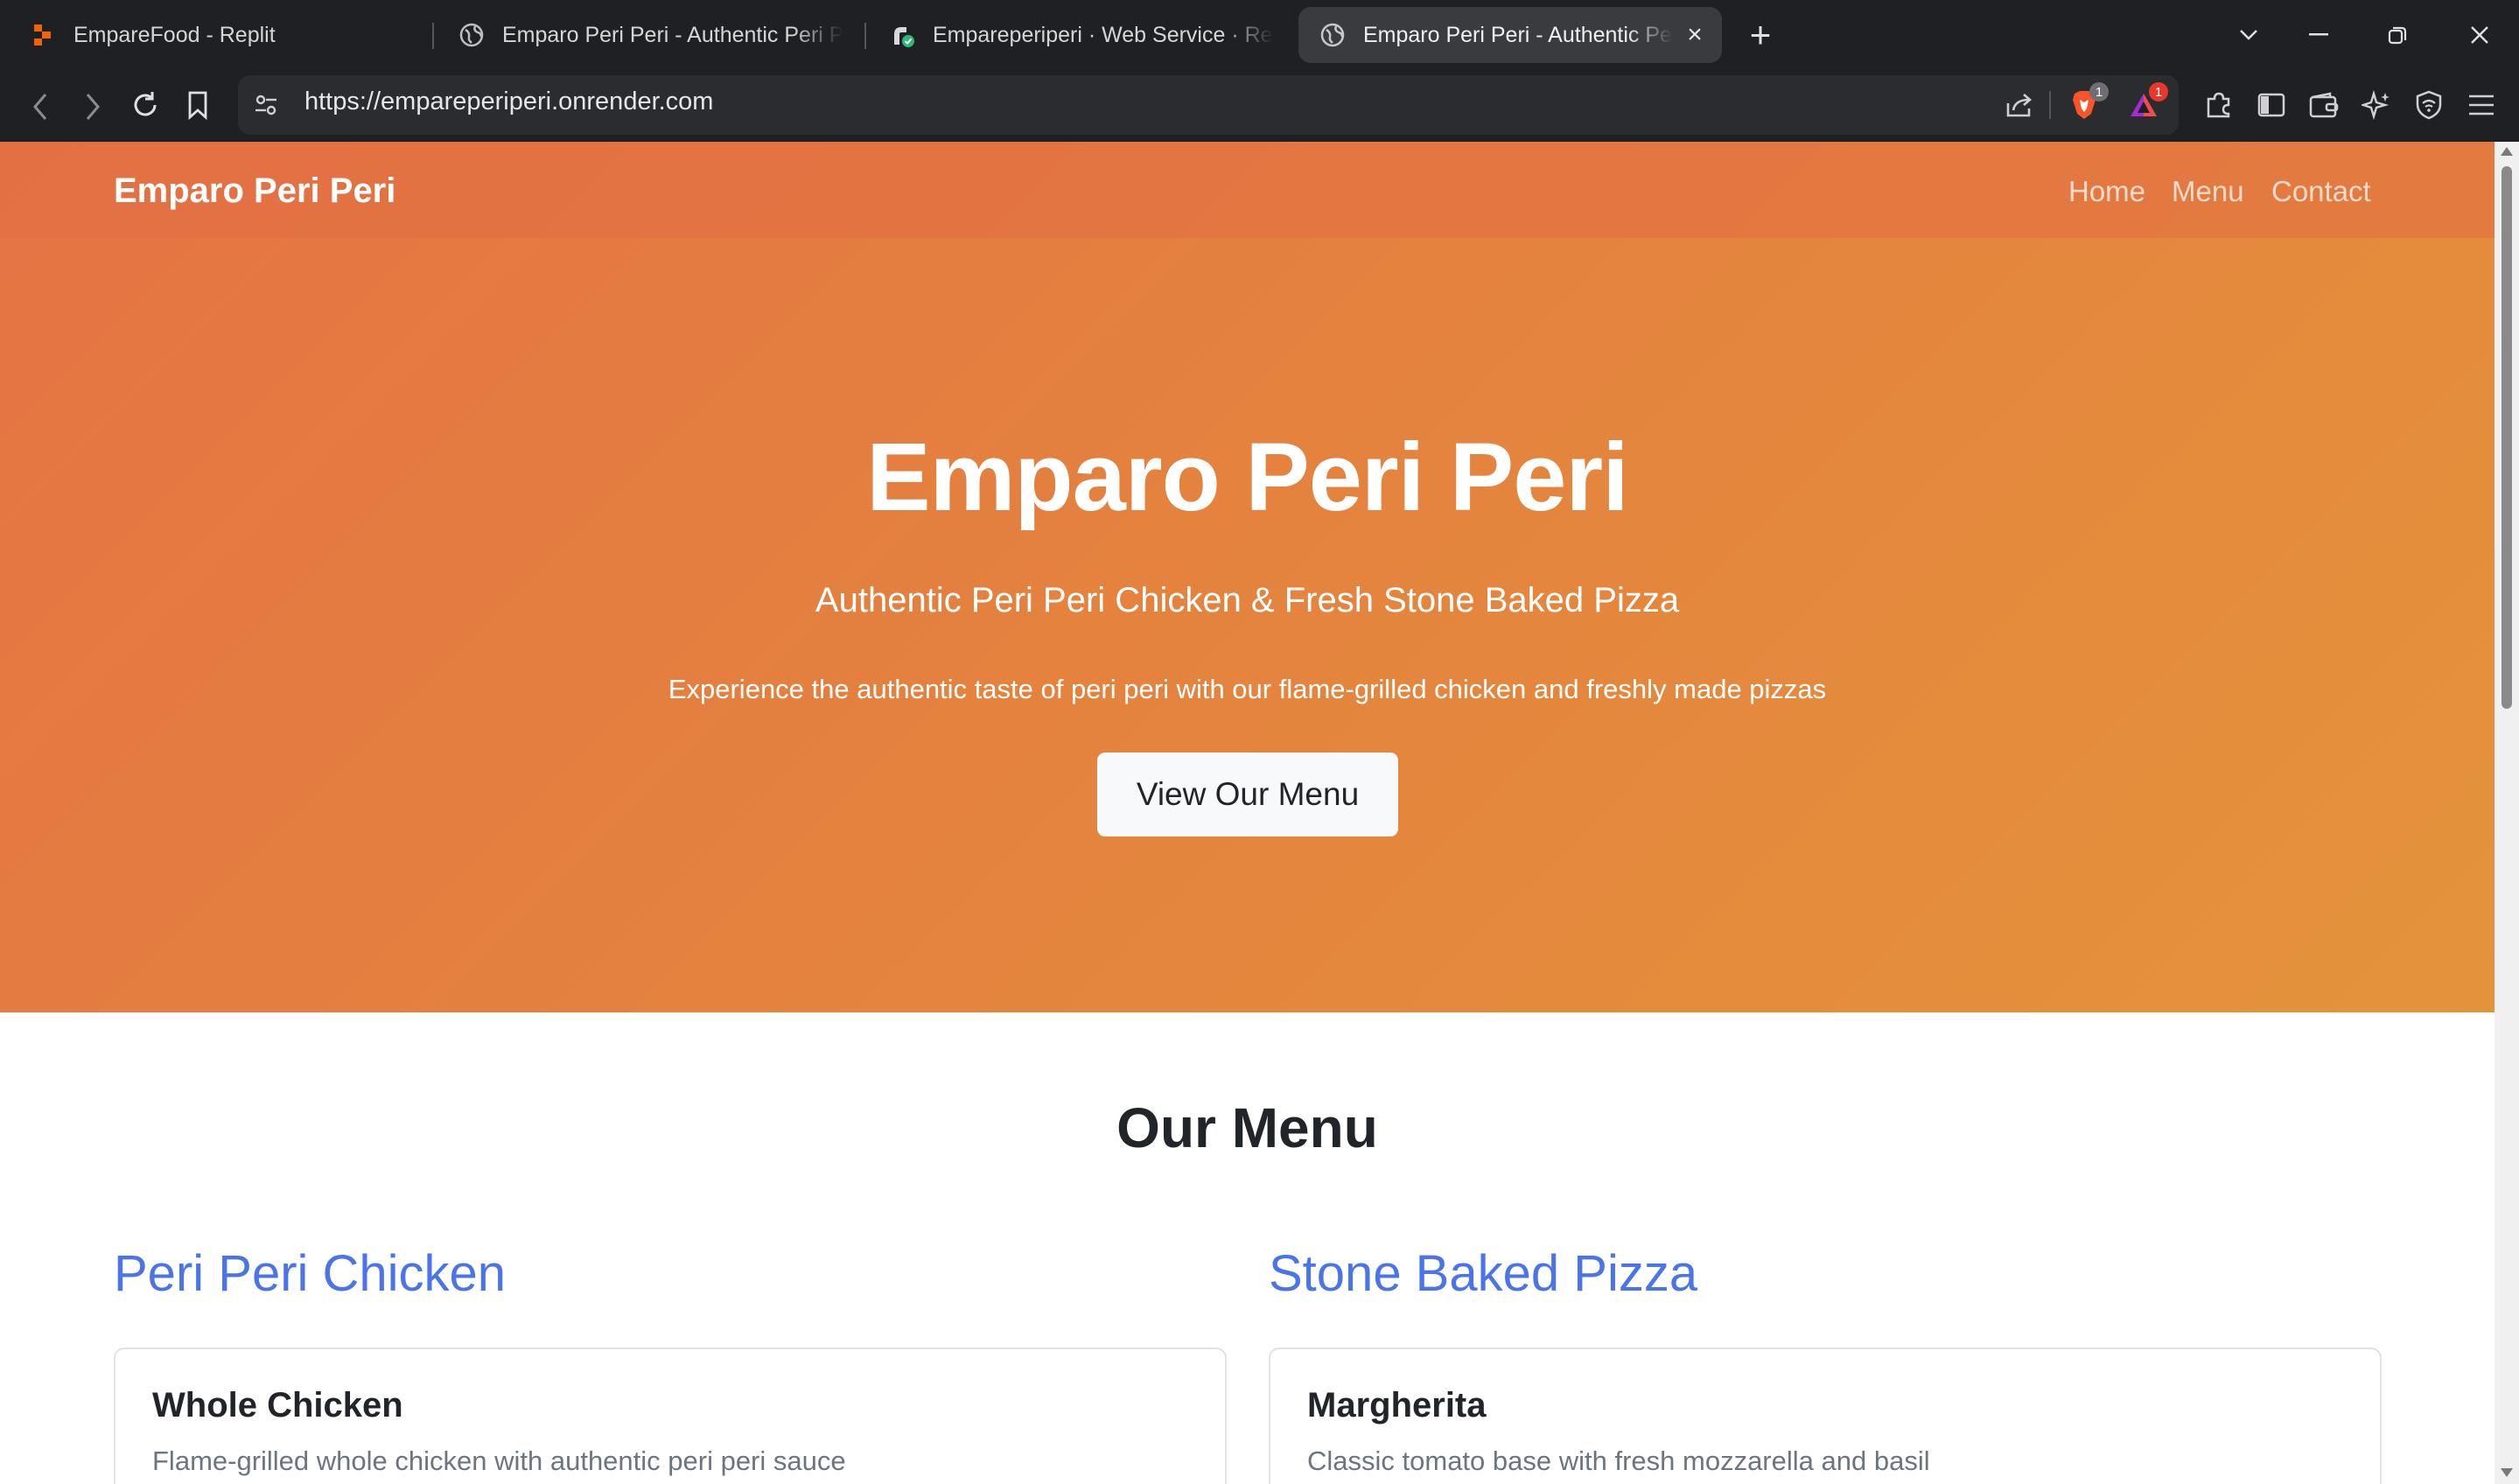  I want to click on render-icon, so click(902, 35).